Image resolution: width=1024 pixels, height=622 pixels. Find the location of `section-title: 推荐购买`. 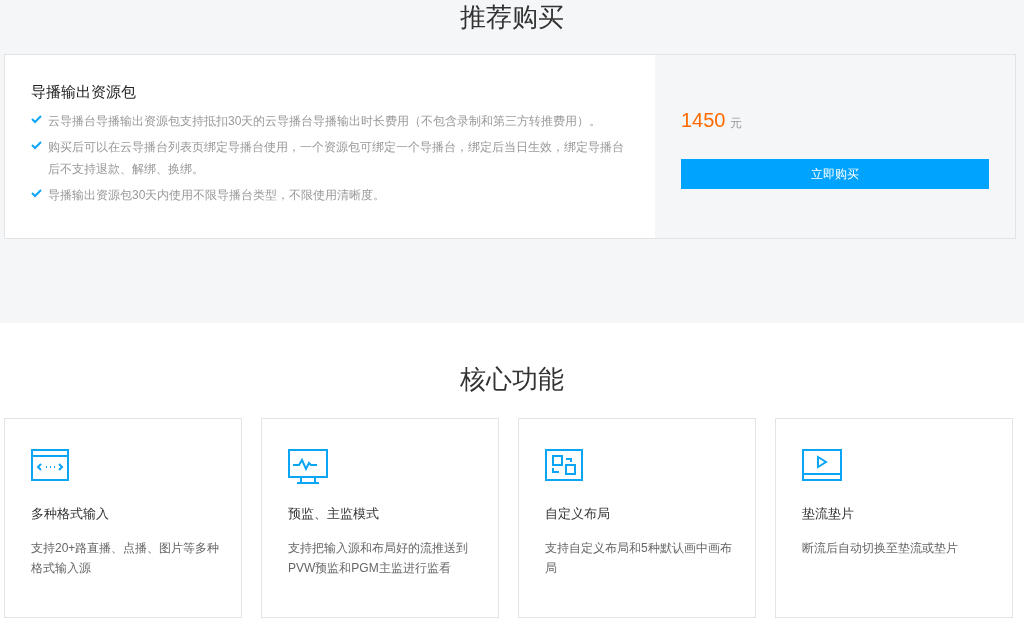

section-title: 推荐购买 is located at coordinates (512, 17).